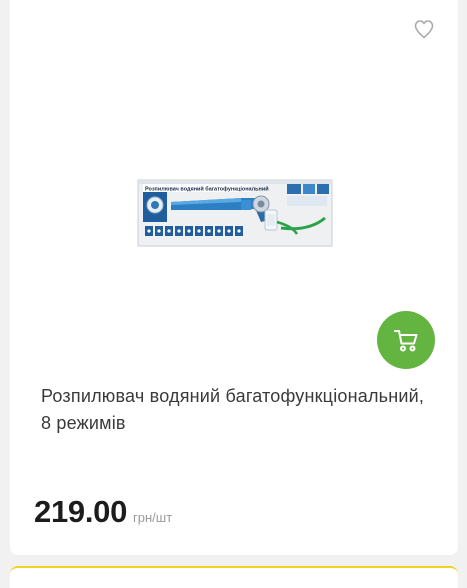  Describe the element at coordinates (81, 511) in the screenshot. I see `product-price: 219.00` at that location.